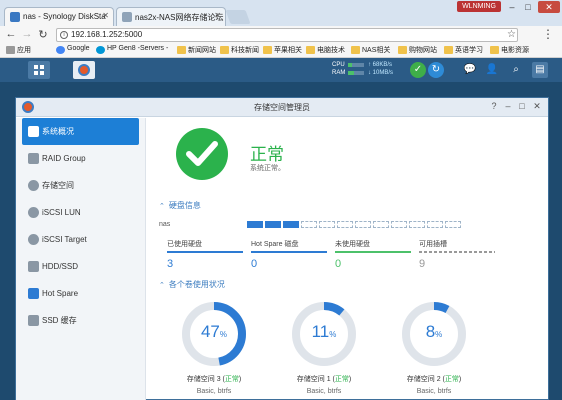 The image size is (562, 400). What do you see at coordinates (64, 35) in the screenshot?
I see `info-icon: i` at bounding box center [64, 35].